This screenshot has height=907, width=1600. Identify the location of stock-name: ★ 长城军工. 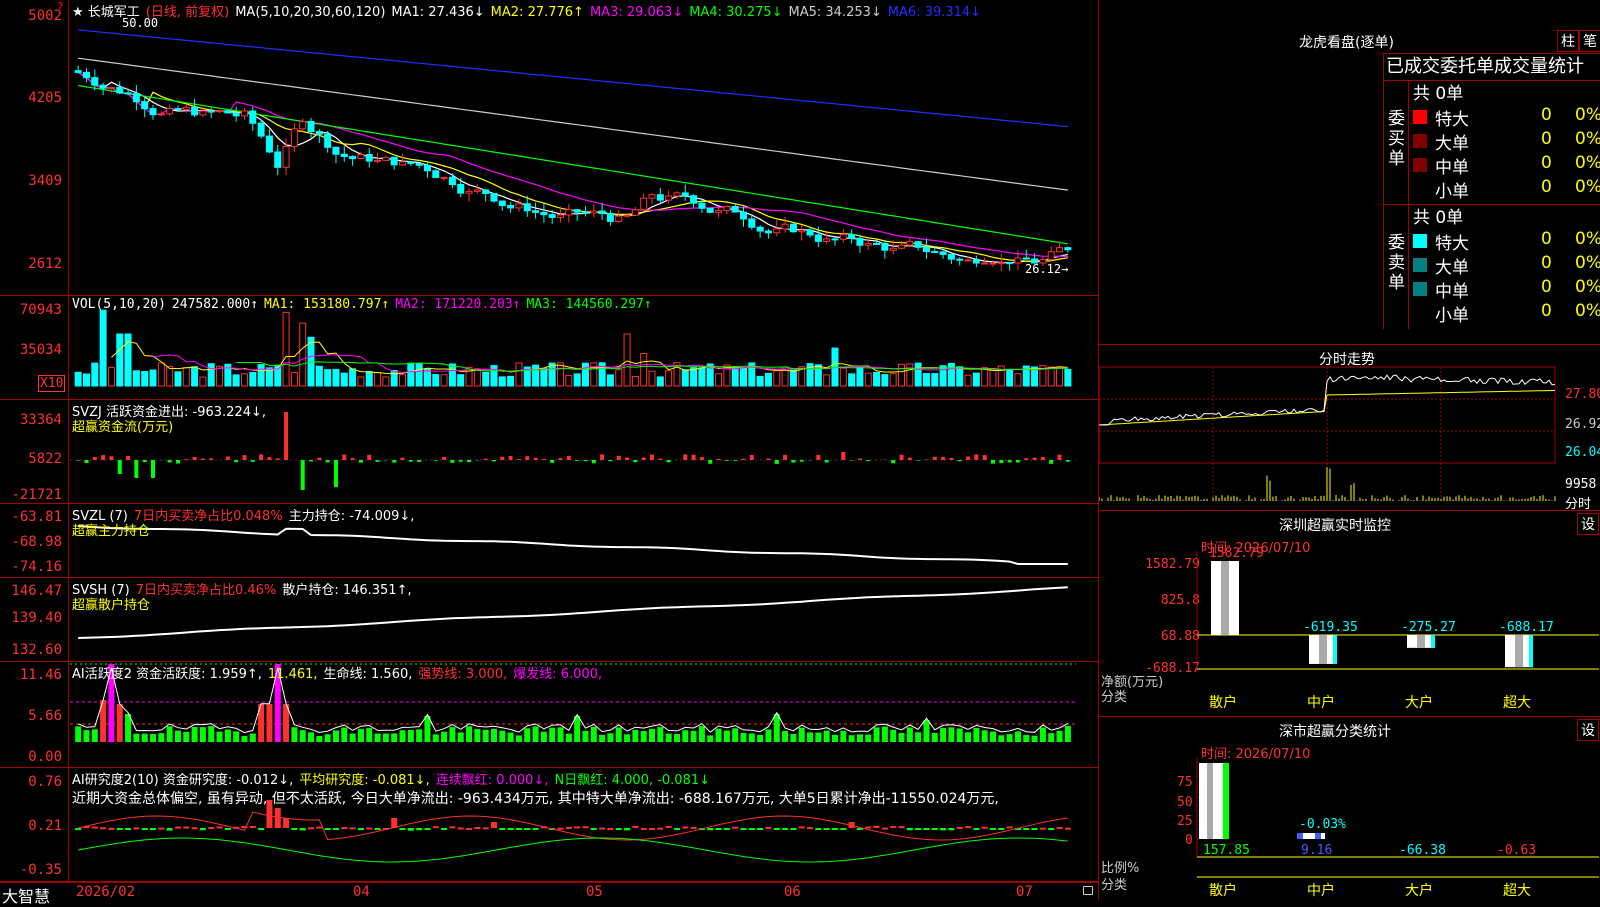
(106, 12).